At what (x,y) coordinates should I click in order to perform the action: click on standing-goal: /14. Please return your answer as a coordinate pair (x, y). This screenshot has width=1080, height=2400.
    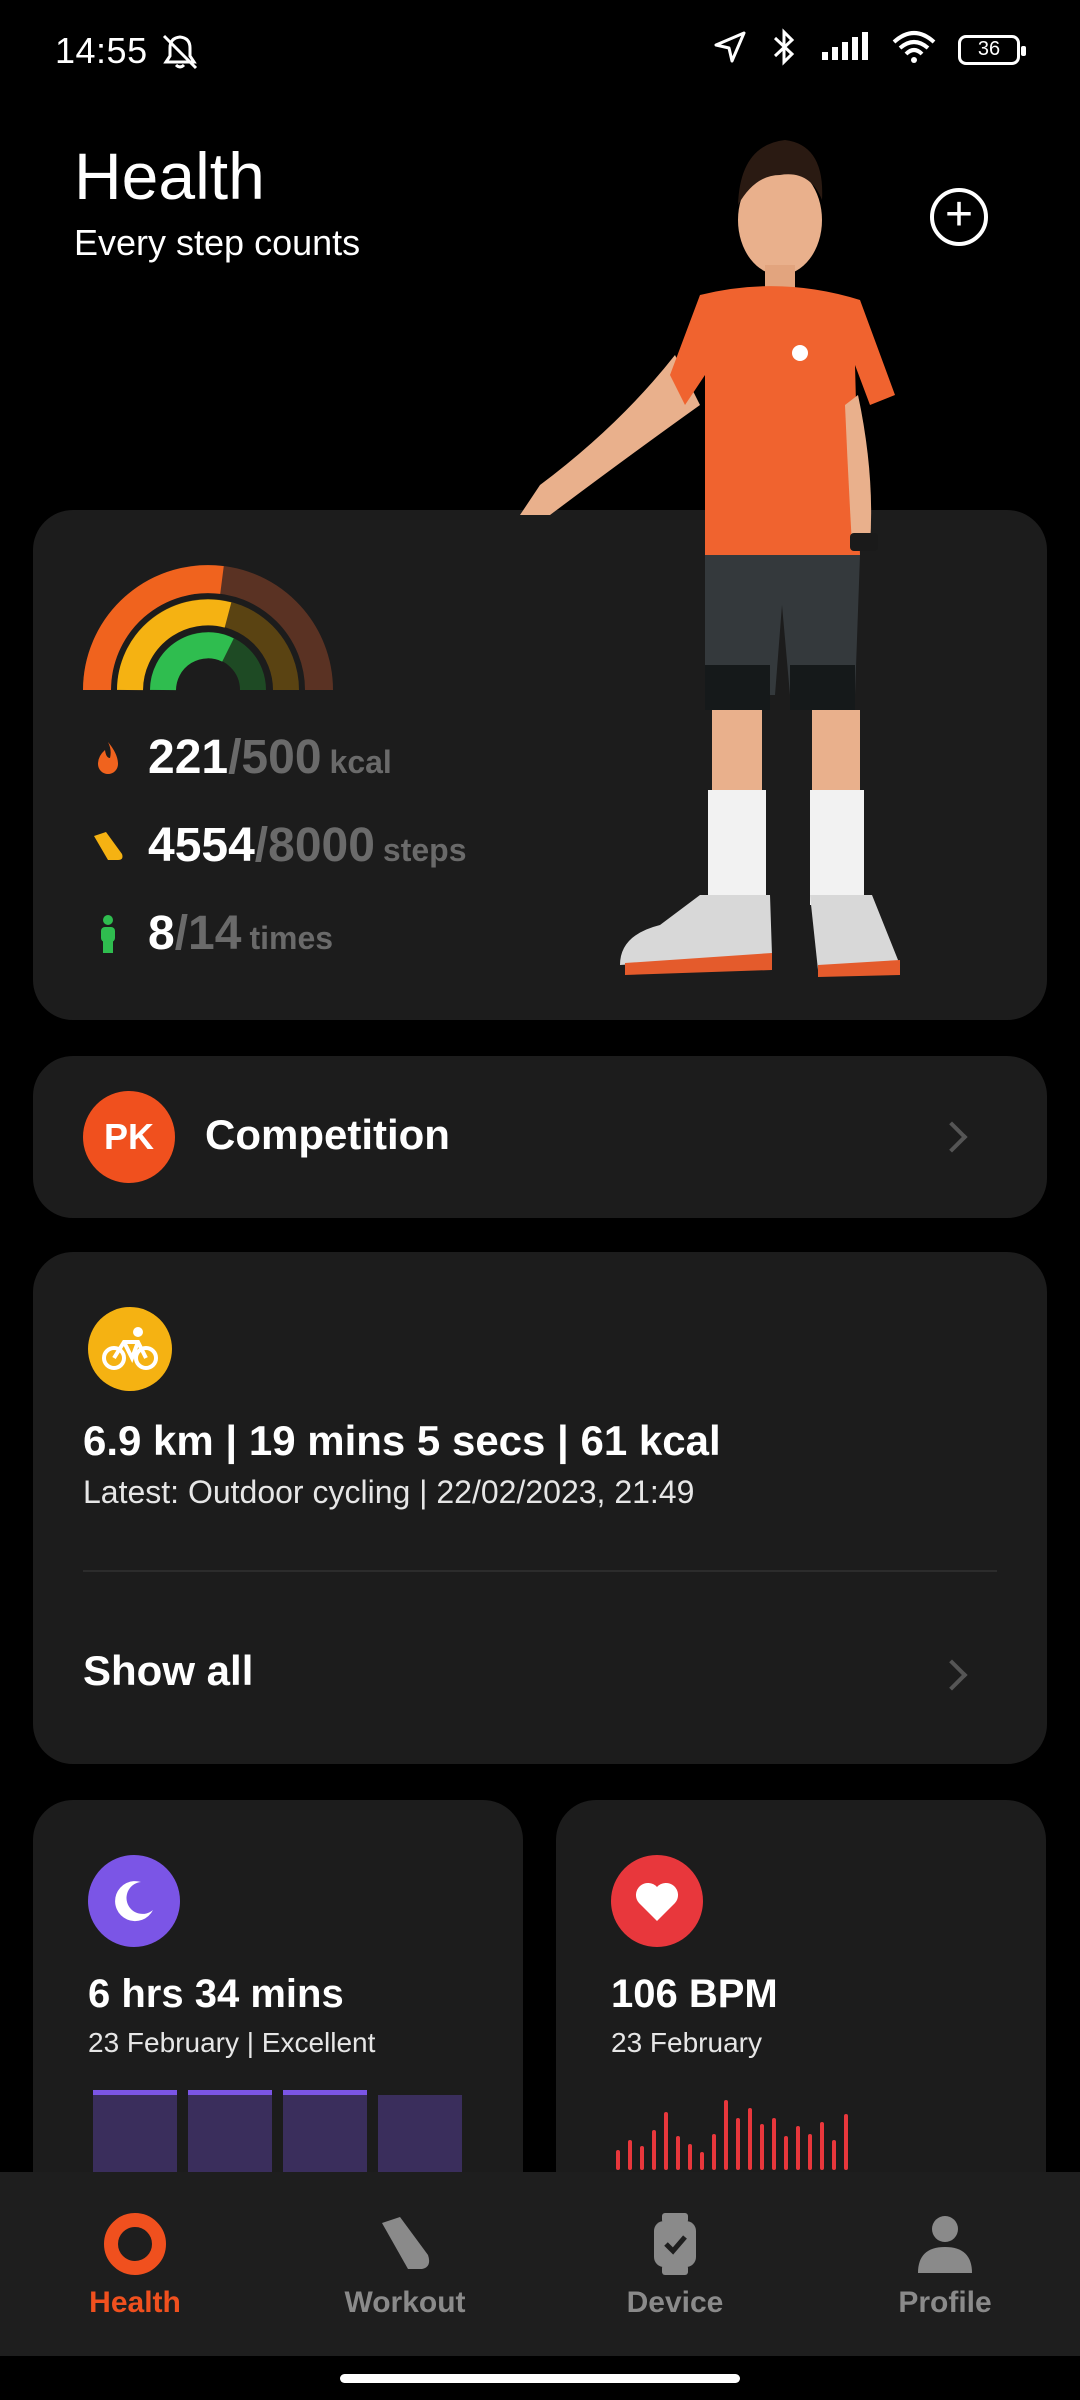
    Looking at the image, I should click on (208, 933).